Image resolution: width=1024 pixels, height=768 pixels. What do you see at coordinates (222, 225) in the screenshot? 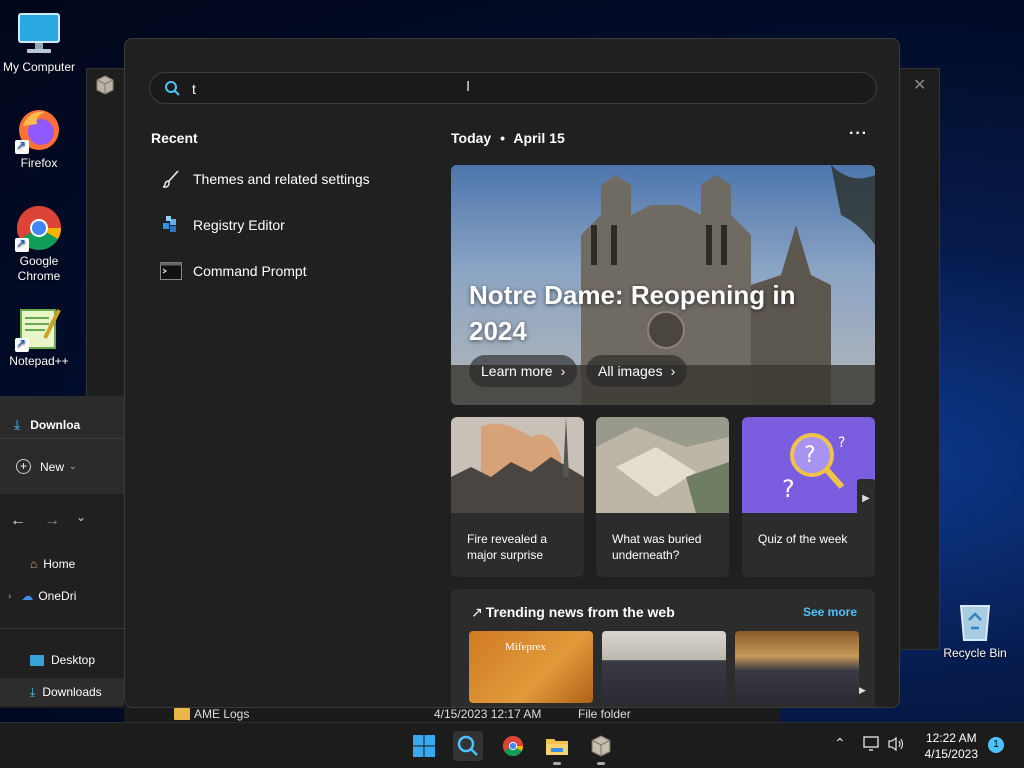
I see `recent-item-registry: Registry Editor` at bounding box center [222, 225].